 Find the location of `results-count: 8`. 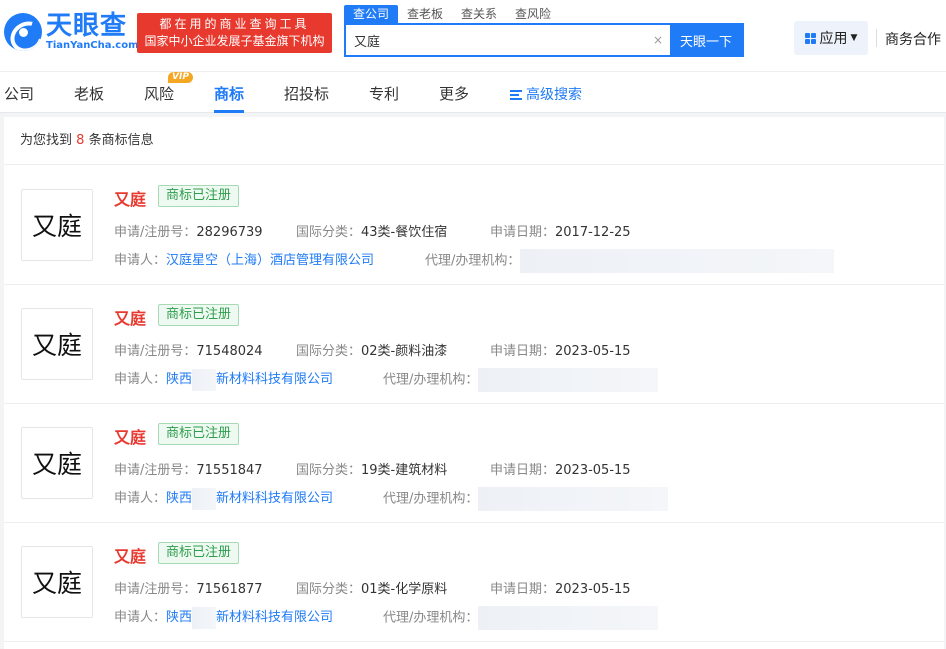

results-count: 8 is located at coordinates (80, 140).